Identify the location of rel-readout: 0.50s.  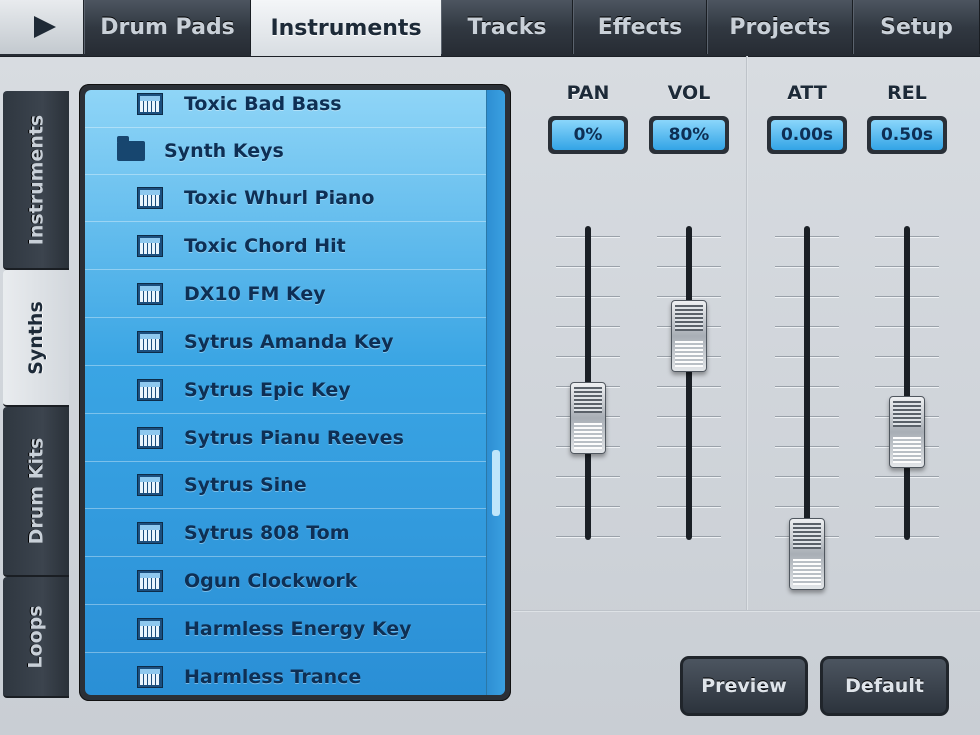
(907, 135).